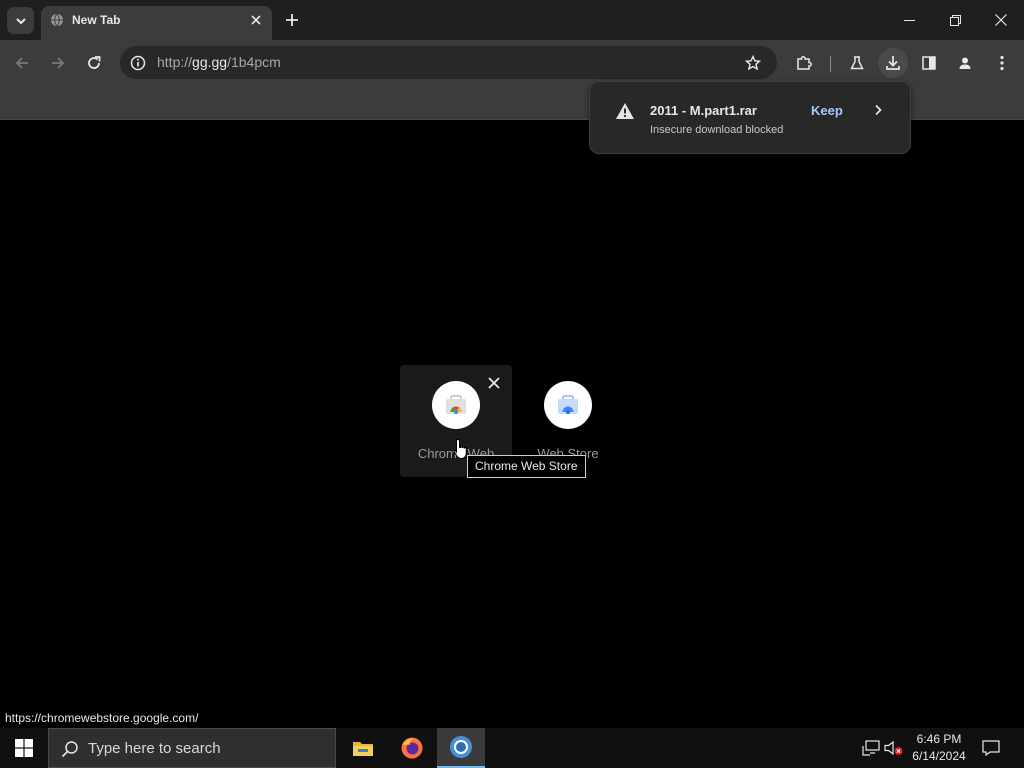 Image resolution: width=1024 pixels, height=768 pixels. I want to click on taskbar-chrome, so click(461, 748).